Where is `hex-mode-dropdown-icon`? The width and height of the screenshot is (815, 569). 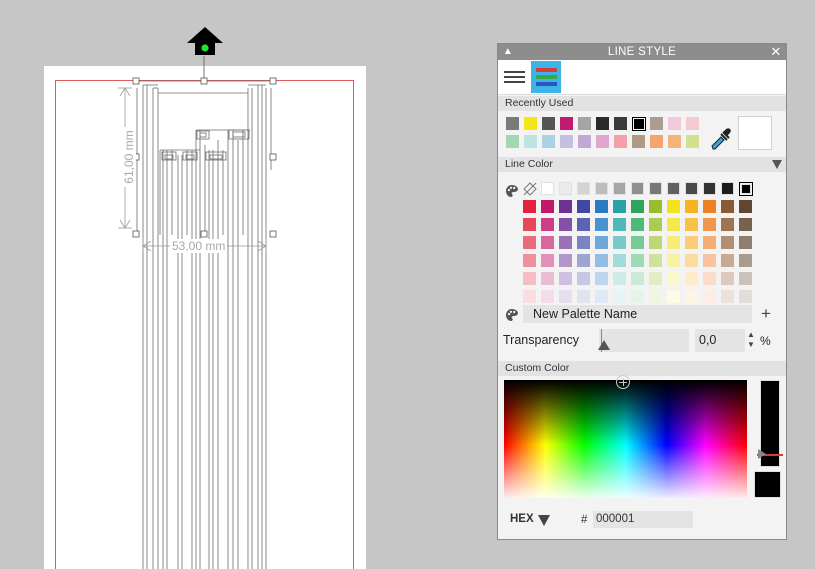
hex-mode-dropdown-icon is located at coordinates (544, 520).